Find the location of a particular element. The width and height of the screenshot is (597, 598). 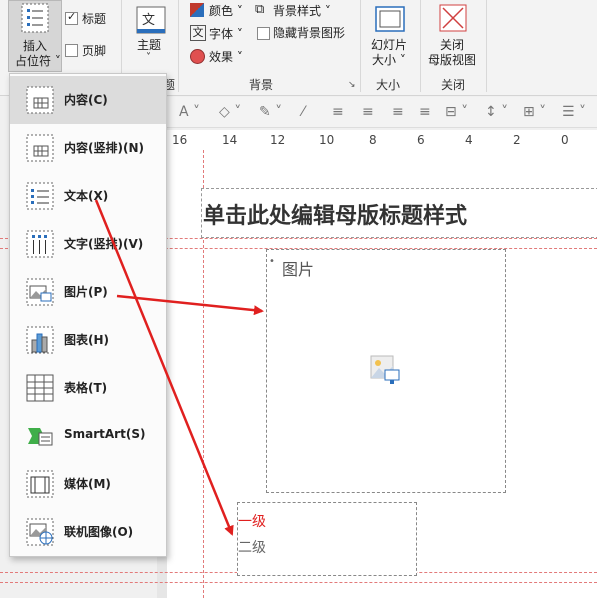

title-checkbox-label: 标题 is located at coordinates (94, 19).